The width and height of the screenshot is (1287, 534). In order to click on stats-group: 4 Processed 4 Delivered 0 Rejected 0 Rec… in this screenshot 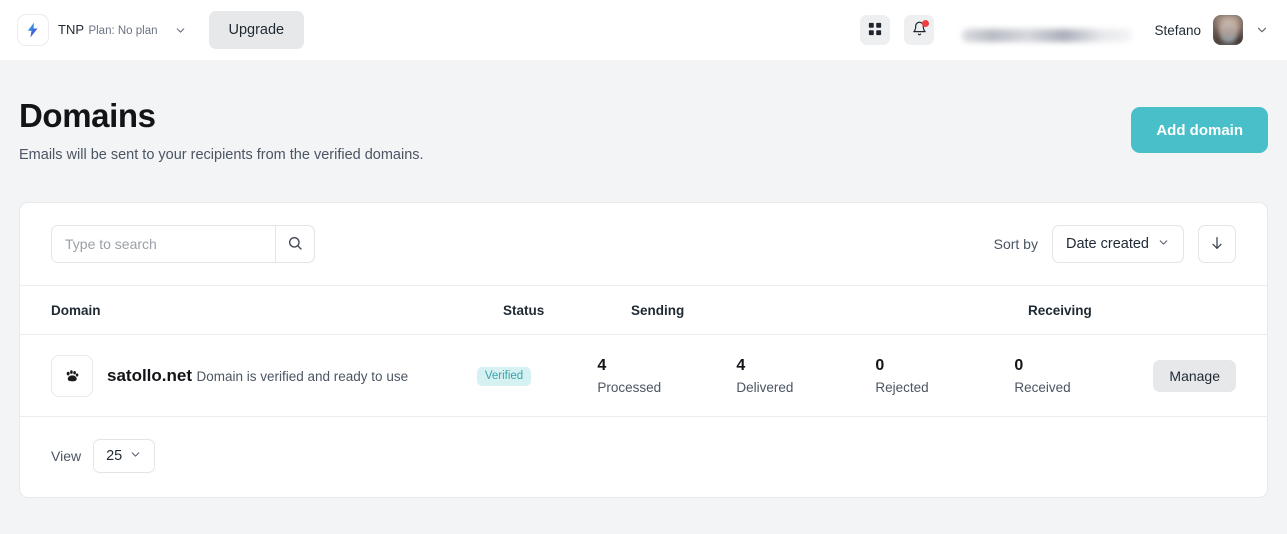, I will do `click(875, 375)`.